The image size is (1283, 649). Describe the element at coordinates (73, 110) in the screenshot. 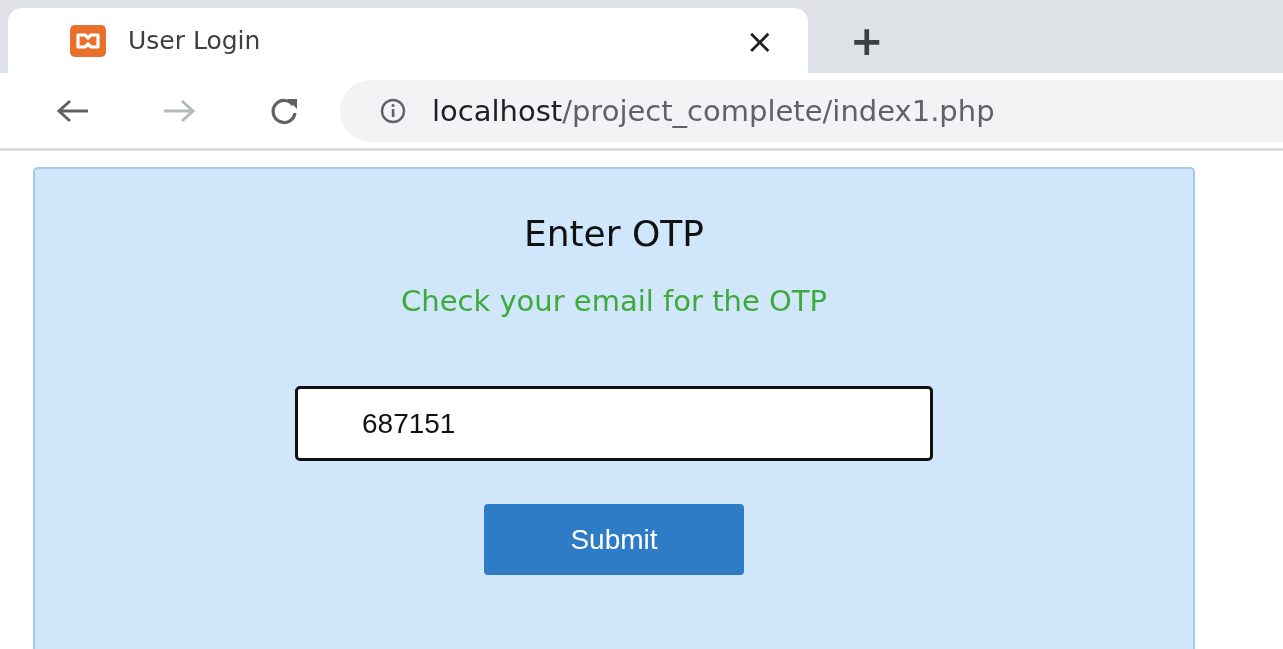

I see `back-icon` at that location.